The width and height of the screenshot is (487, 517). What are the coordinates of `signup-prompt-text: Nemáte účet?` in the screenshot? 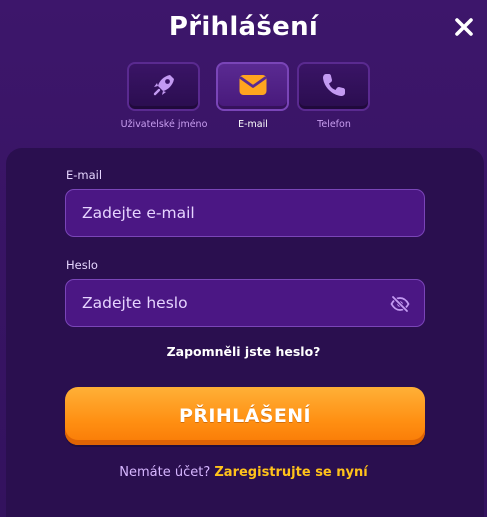 It's located at (165, 472).